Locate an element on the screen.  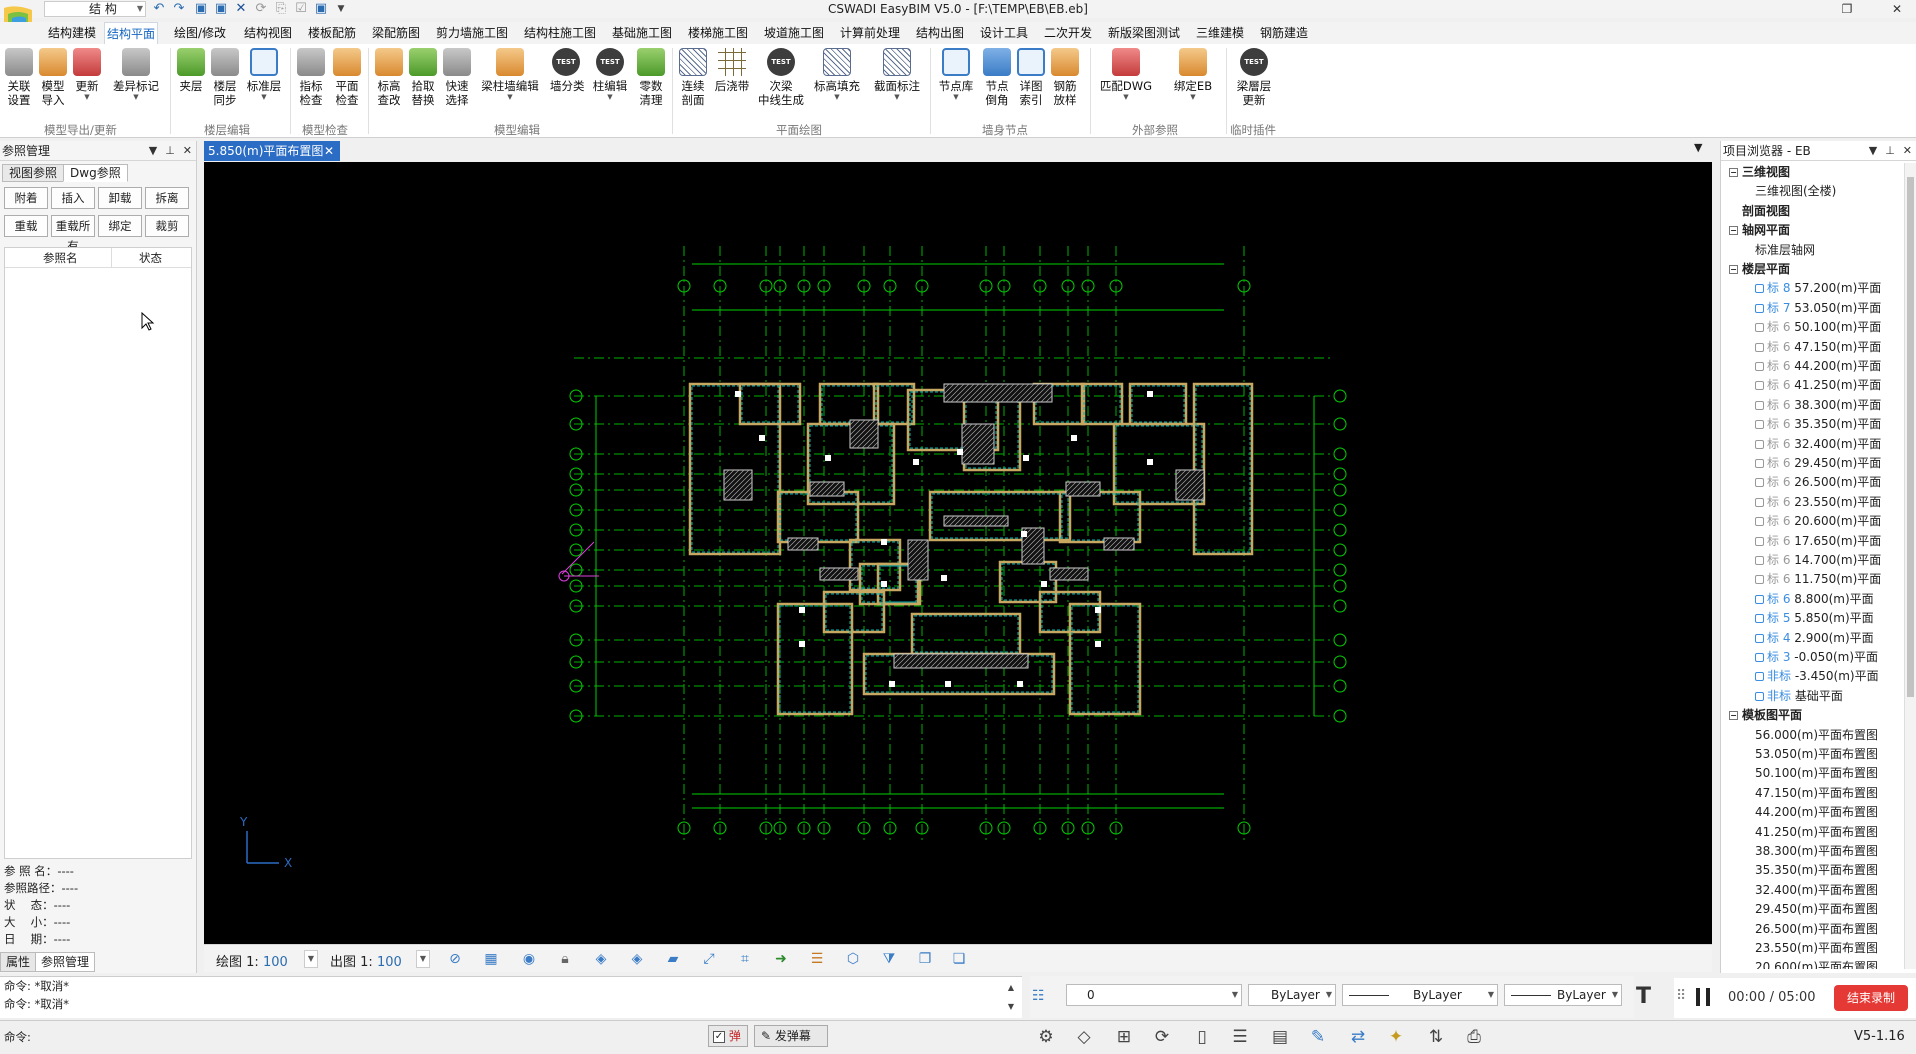
link-settings-button: 关联 设置 is located at coordinates (19, 77).